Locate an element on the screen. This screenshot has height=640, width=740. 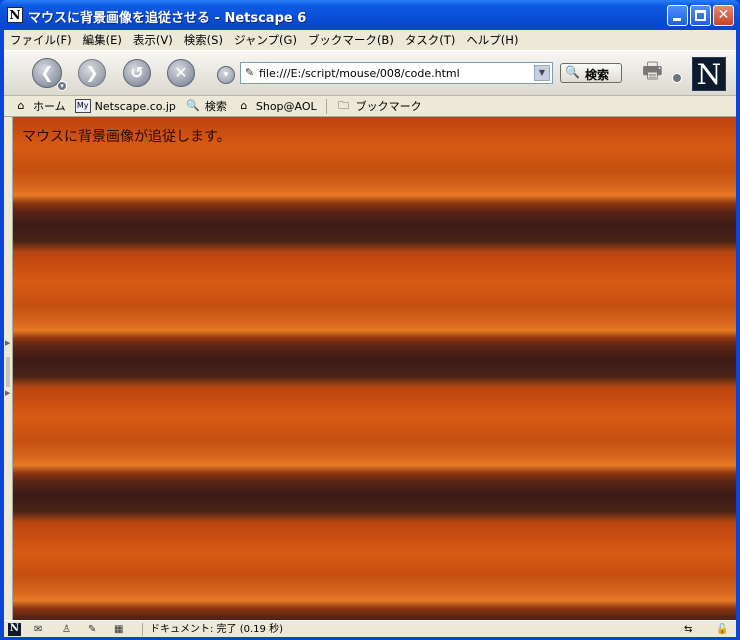
stop-button: ✕ is located at coordinates (181, 73).